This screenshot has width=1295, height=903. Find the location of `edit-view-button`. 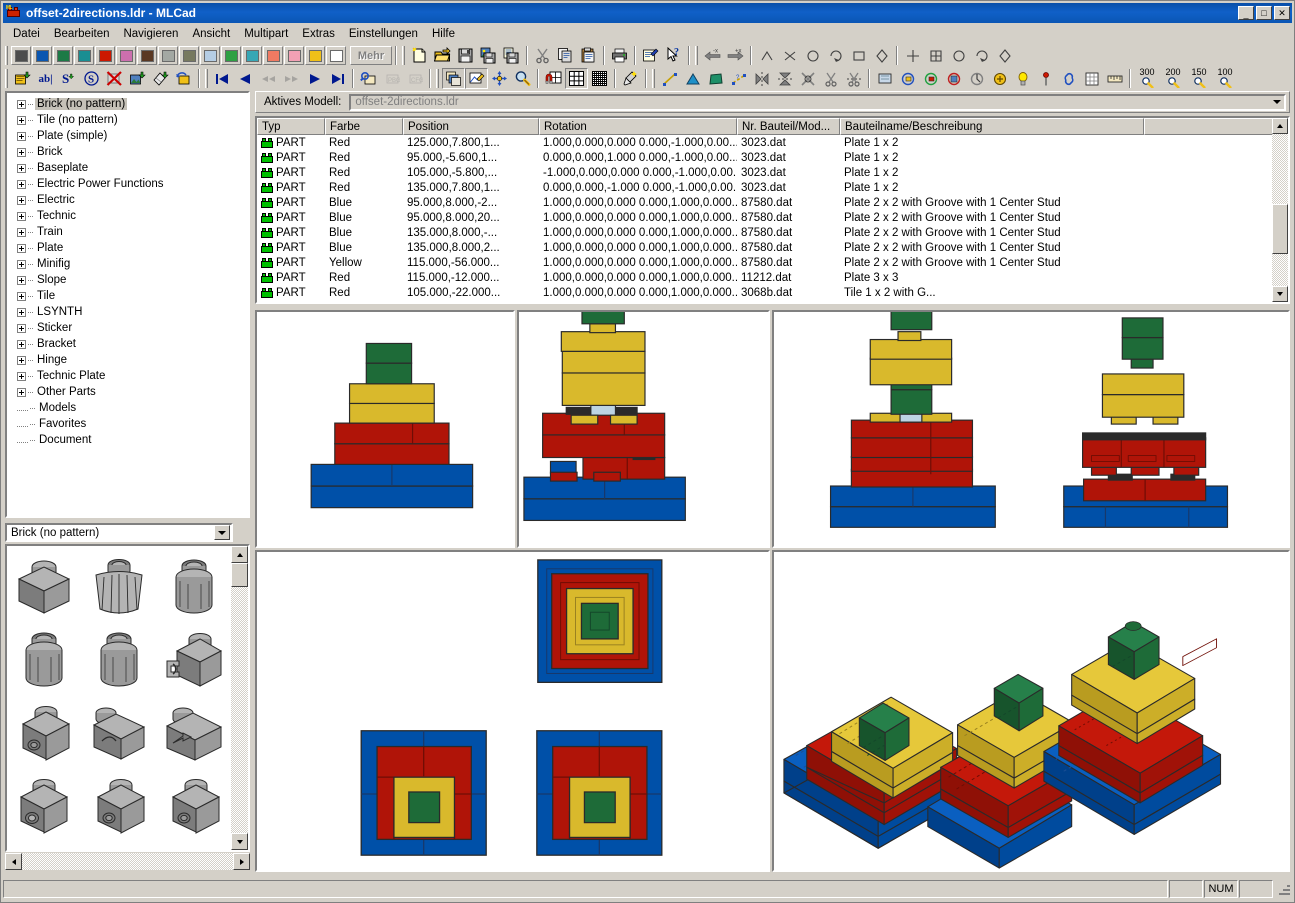

edit-view-button is located at coordinates (476, 78).